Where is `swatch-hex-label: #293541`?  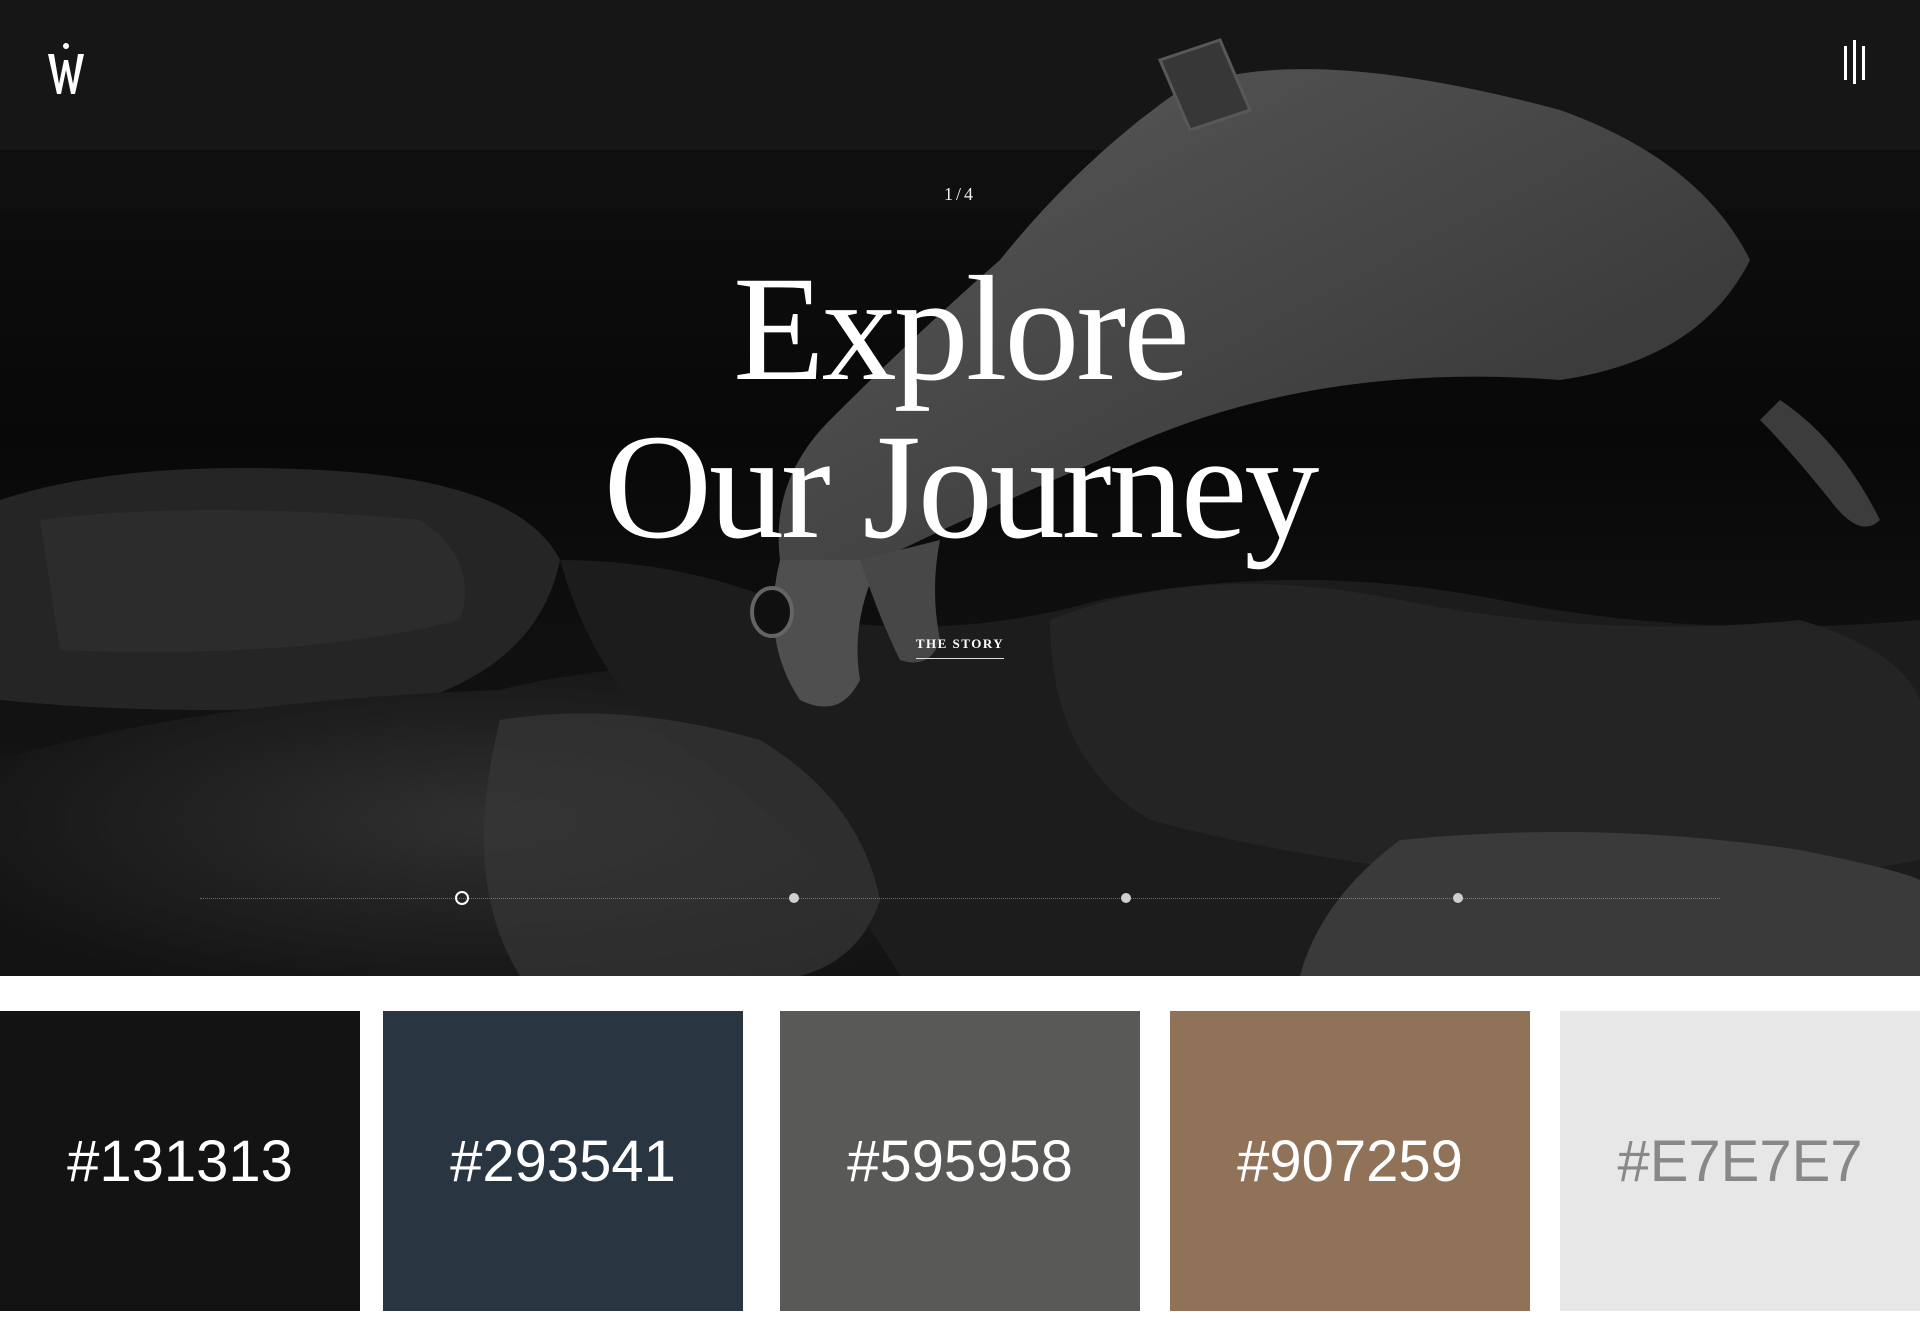 swatch-hex-label: #293541 is located at coordinates (563, 1161).